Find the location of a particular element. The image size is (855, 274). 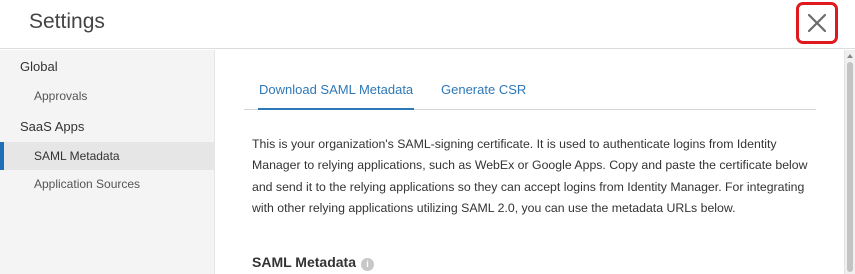

sidebar-item-saml-metadata: SAML Metadata is located at coordinates (107, 156).